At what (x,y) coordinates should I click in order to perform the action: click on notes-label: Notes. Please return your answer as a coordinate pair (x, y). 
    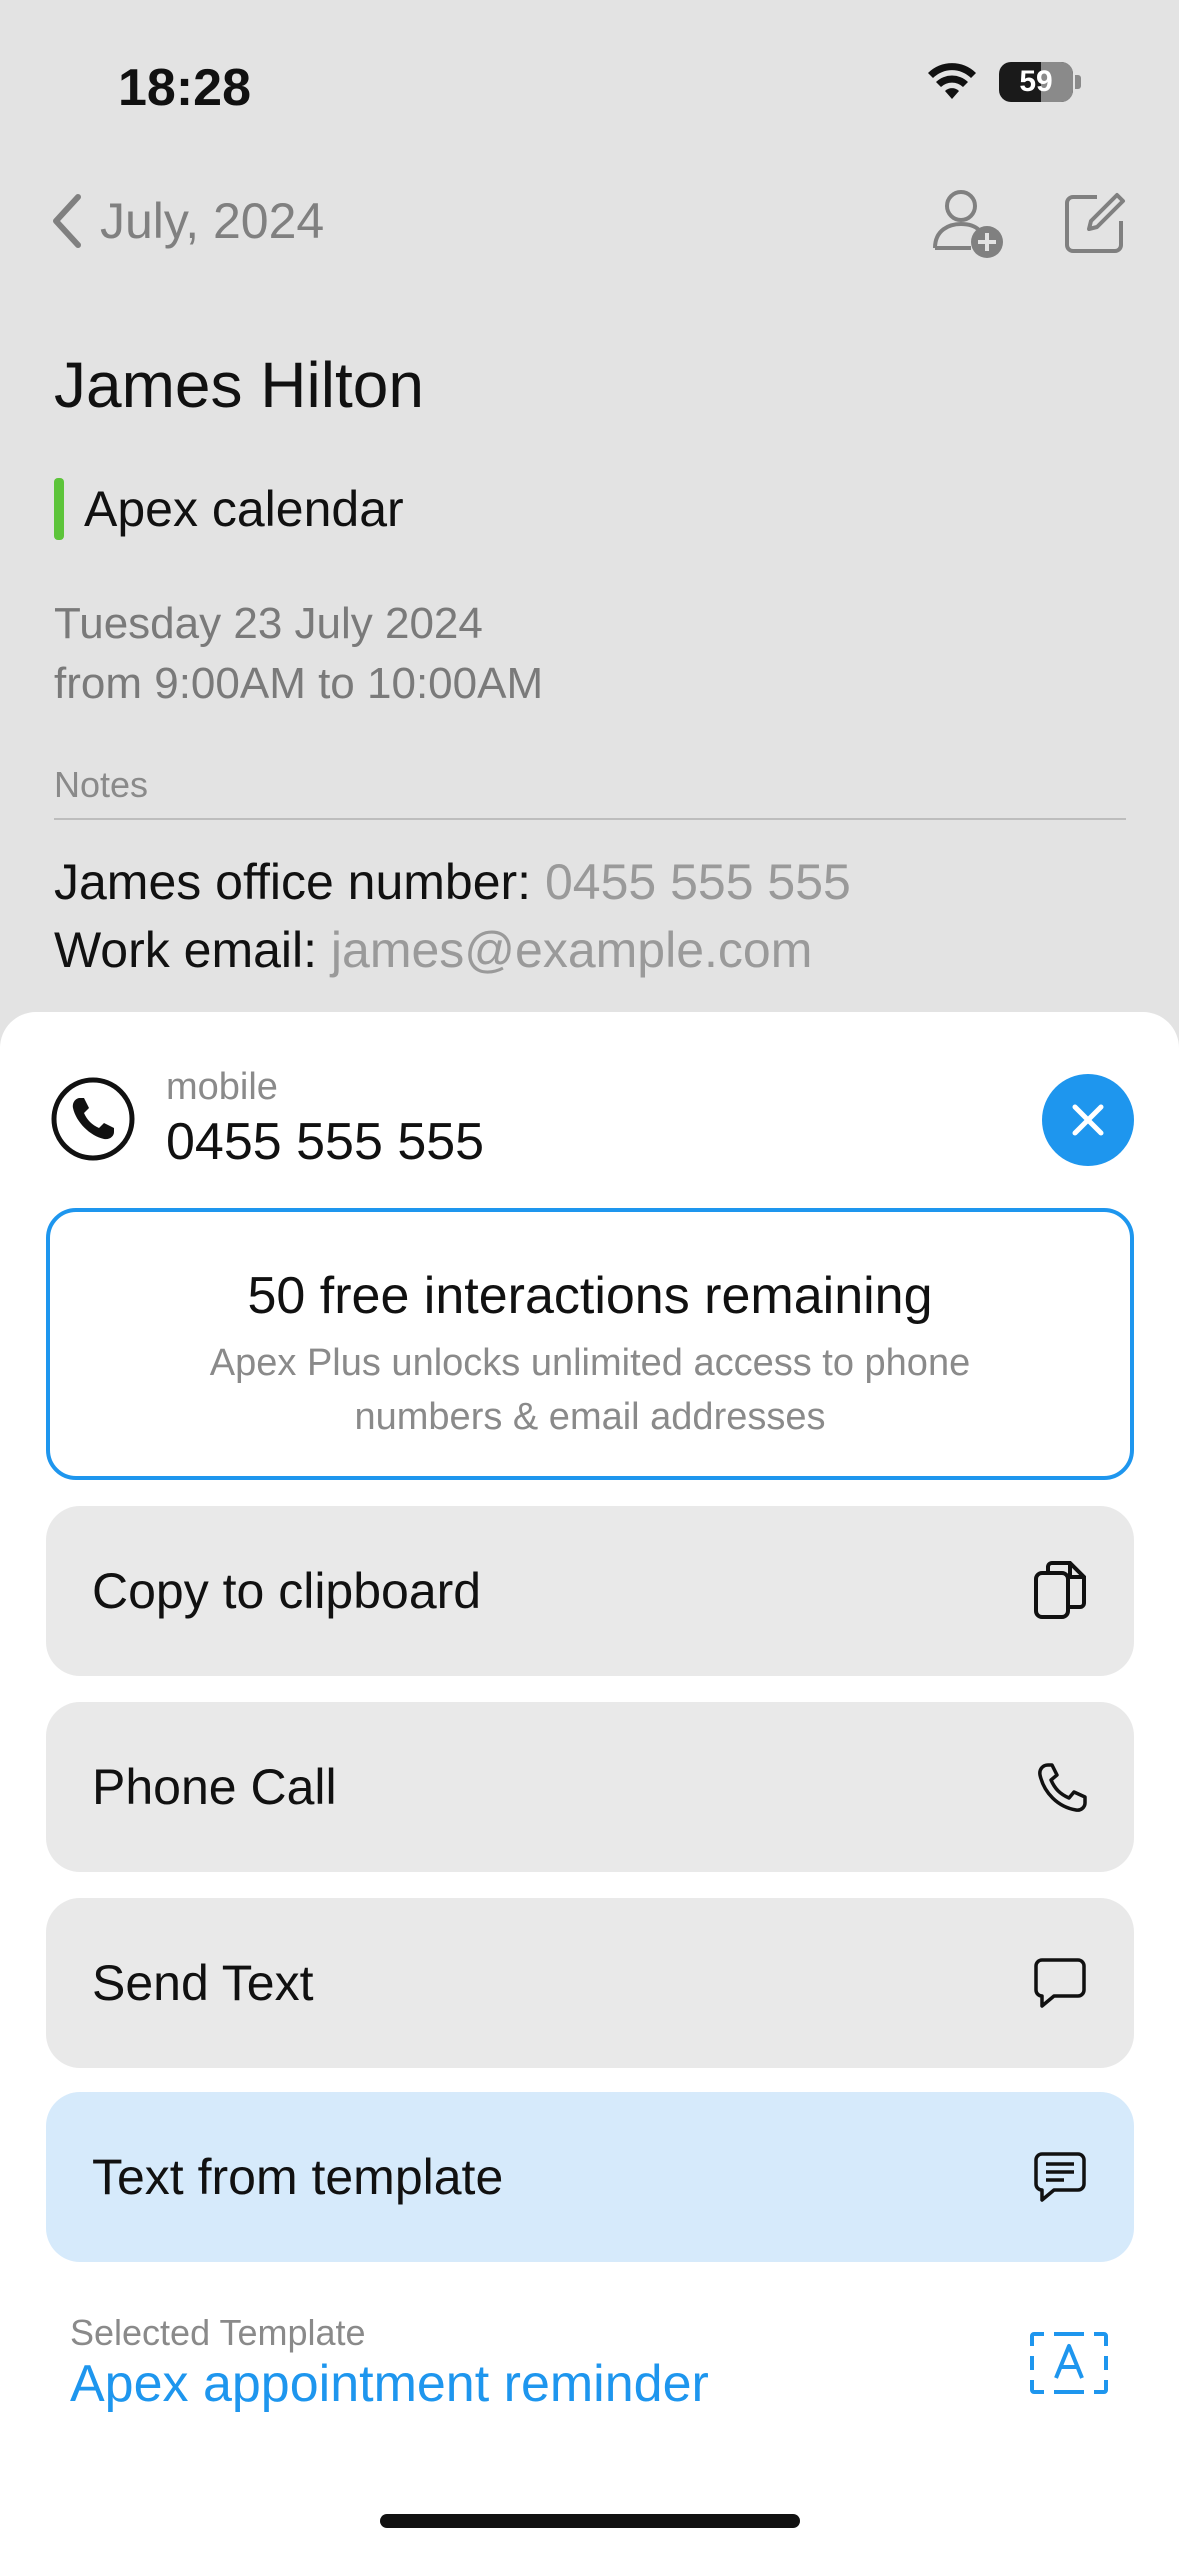
    Looking at the image, I should click on (101, 784).